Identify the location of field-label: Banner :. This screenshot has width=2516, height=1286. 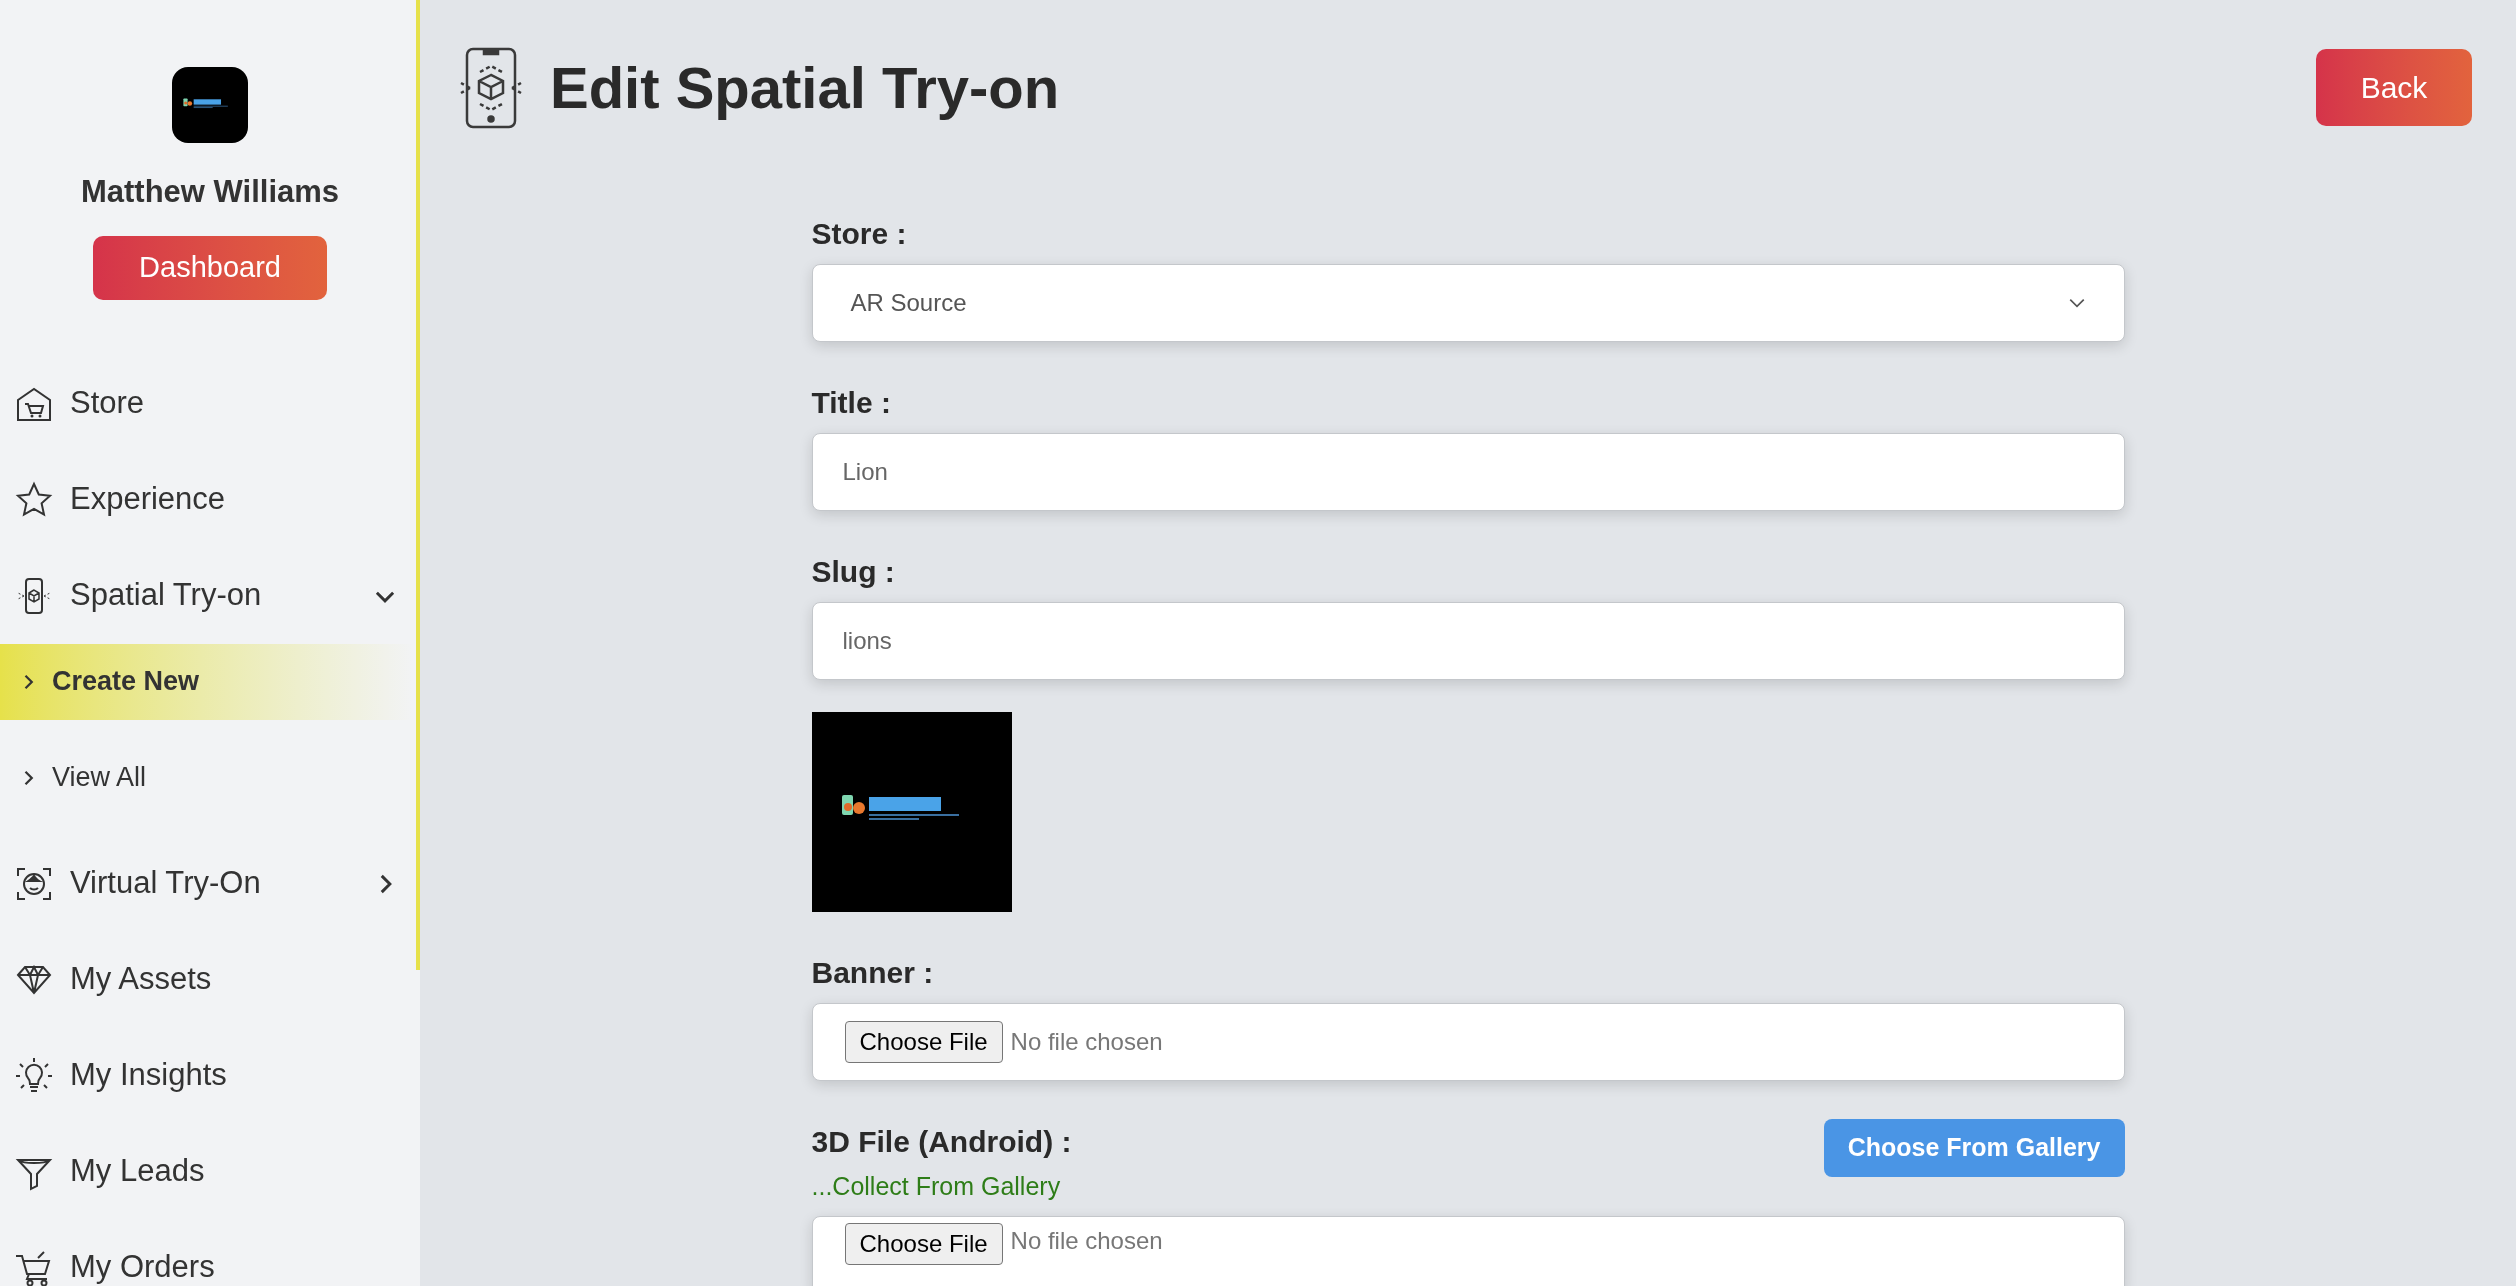
(873, 973).